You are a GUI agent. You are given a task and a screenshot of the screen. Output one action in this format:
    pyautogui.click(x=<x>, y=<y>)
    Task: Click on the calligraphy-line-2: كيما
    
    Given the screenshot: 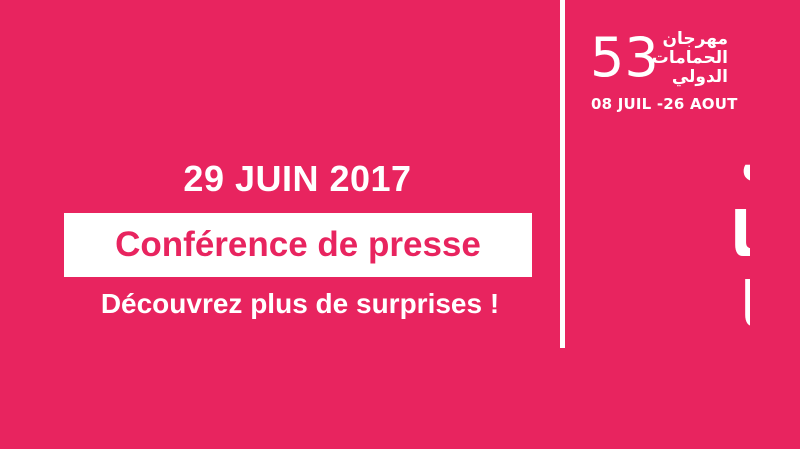 What is the action you would take?
    pyautogui.click(x=740, y=234)
    